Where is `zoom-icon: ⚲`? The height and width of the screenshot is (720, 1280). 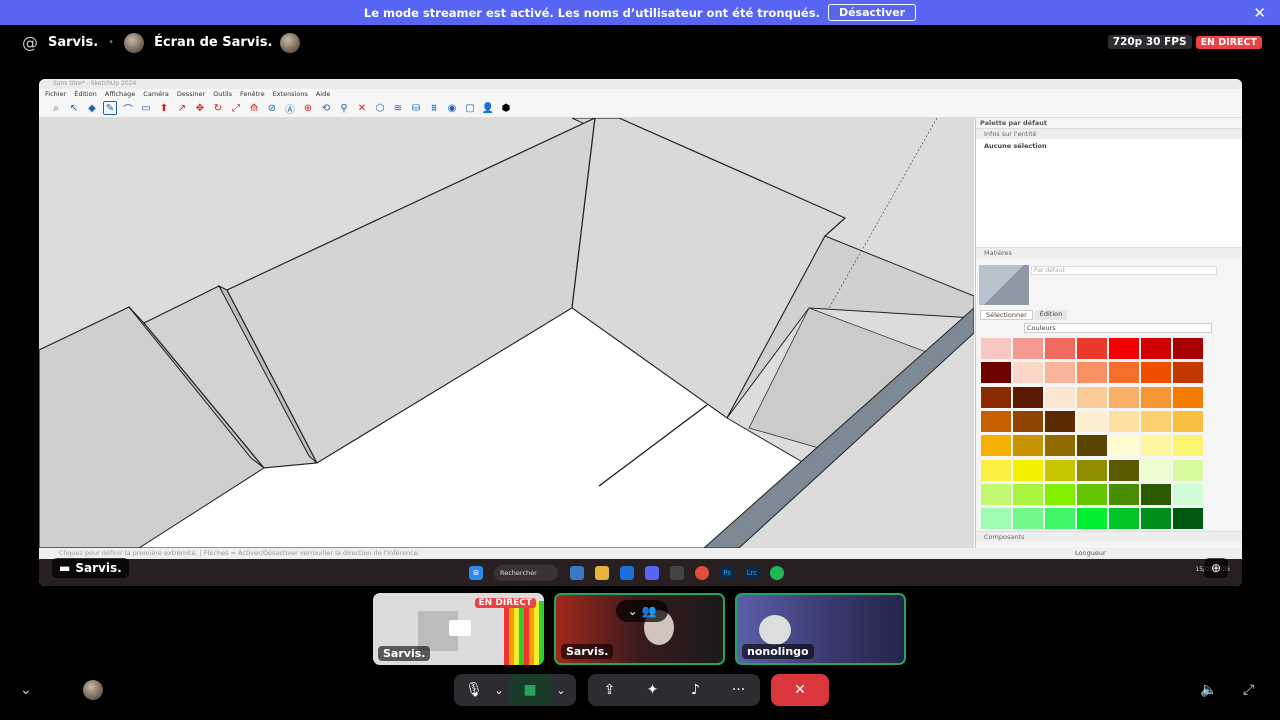 zoom-icon: ⚲ is located at coordinates (344, 108).